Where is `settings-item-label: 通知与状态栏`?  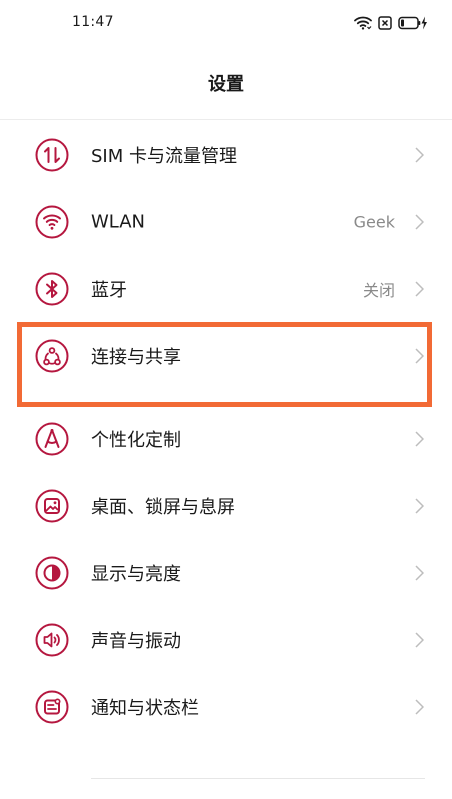 settings-item-label: 通知与状态栏 is located at coordinates (145, 708).